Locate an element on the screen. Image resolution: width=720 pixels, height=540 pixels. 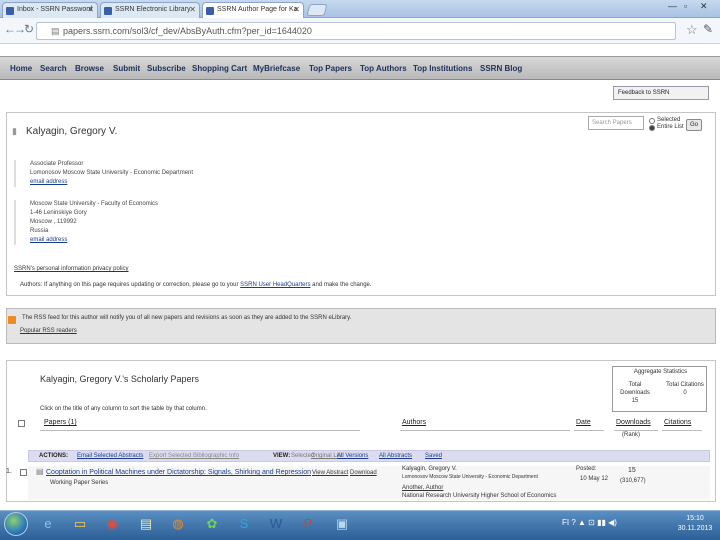
feedback-link: Feedback to SSRN is located at coordinates (661, 93).